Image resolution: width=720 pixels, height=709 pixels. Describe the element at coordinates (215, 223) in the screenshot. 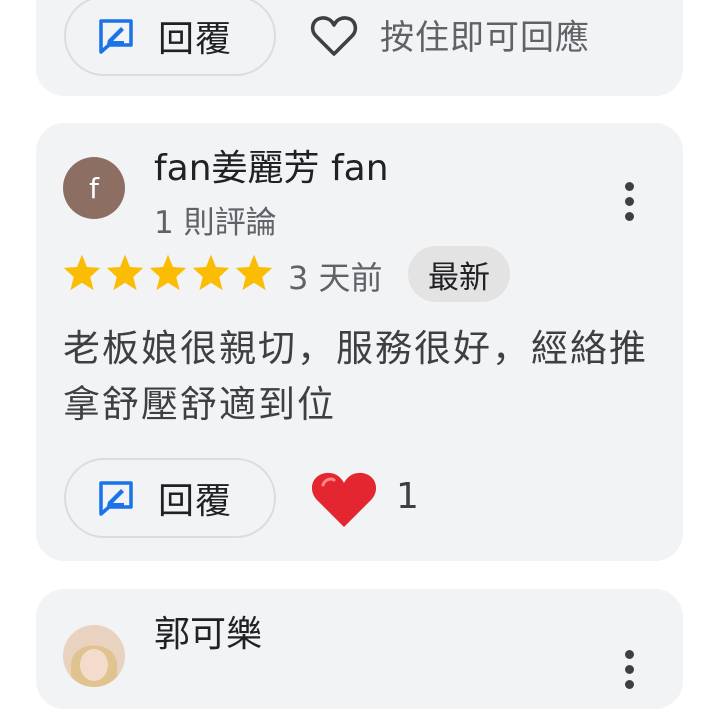

I see `reviewer-review-count: 1 則評論` at that location.